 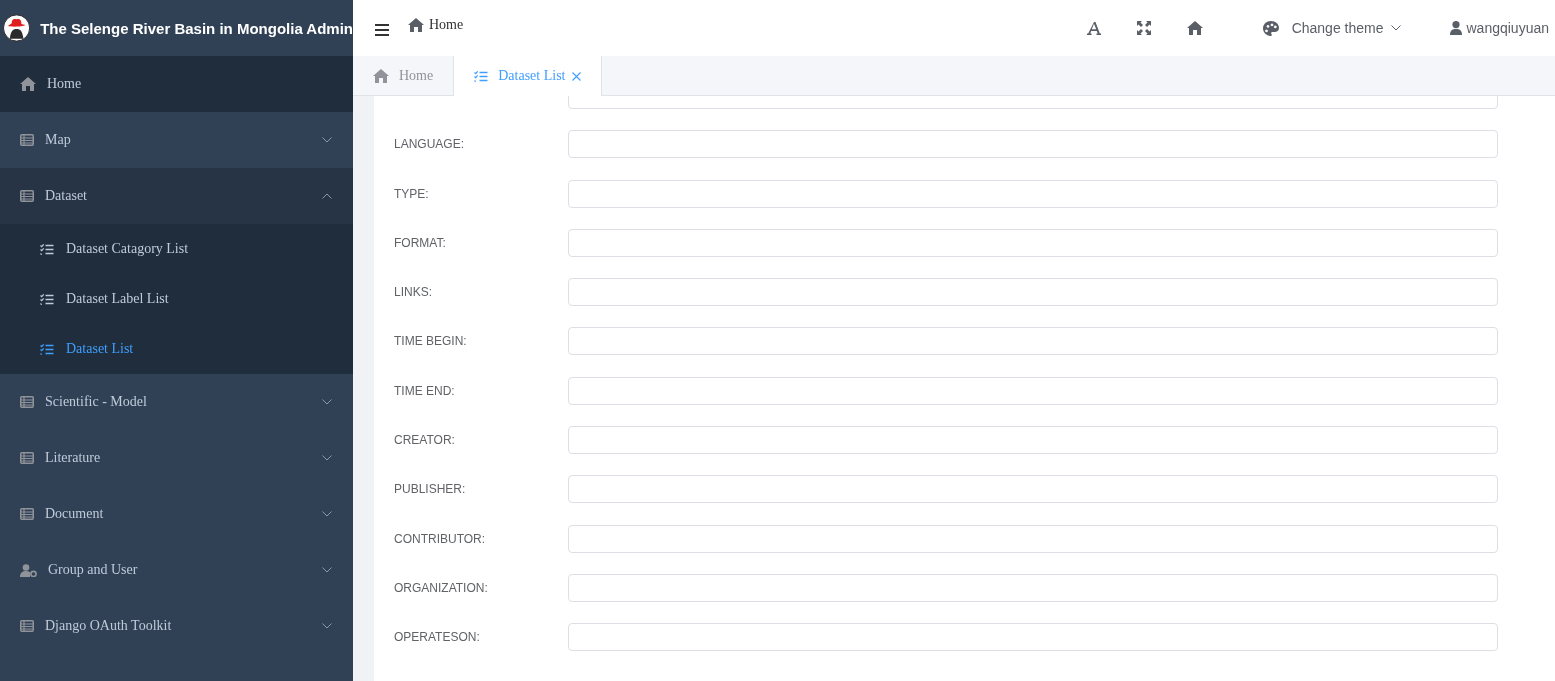 I want to click on submenu-item: Dataset Label List, so click(x=176, y=299).